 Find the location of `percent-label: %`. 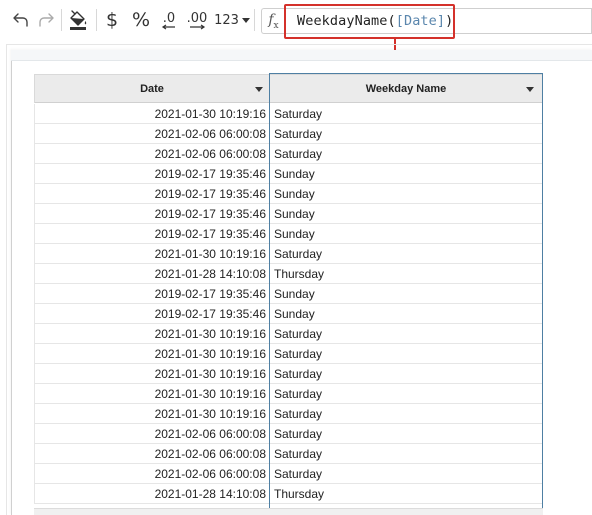

percent-label: % is located at coordinates (141, 20).